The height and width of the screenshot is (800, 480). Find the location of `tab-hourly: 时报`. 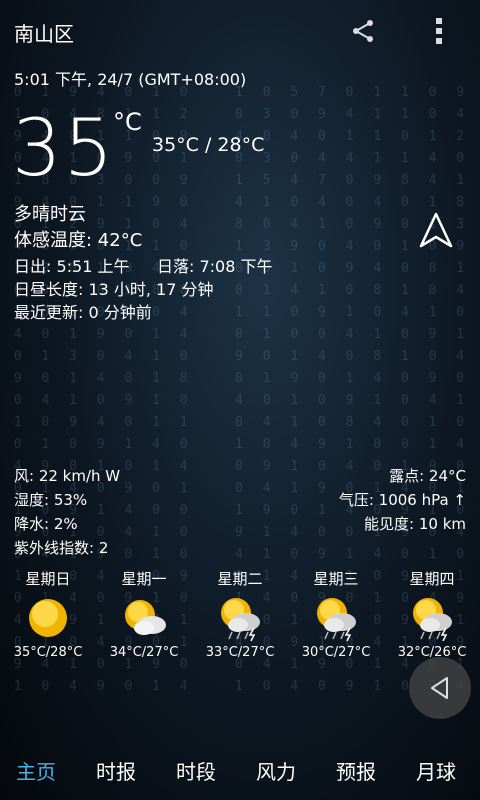

tab-hourly: 时报 is located at coordinates (116, 770).